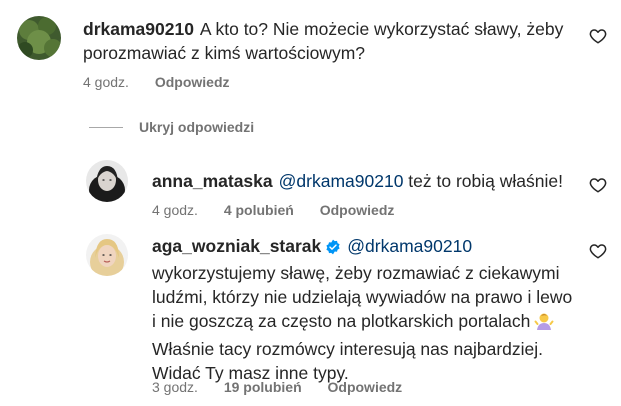 This screenshot has width=621, height=406. What do you see at coordinates (197, 127) in the screenshot?
I see `hide-replies-label: Ukryj odpowiedzi` at bounding box center [197, 127].